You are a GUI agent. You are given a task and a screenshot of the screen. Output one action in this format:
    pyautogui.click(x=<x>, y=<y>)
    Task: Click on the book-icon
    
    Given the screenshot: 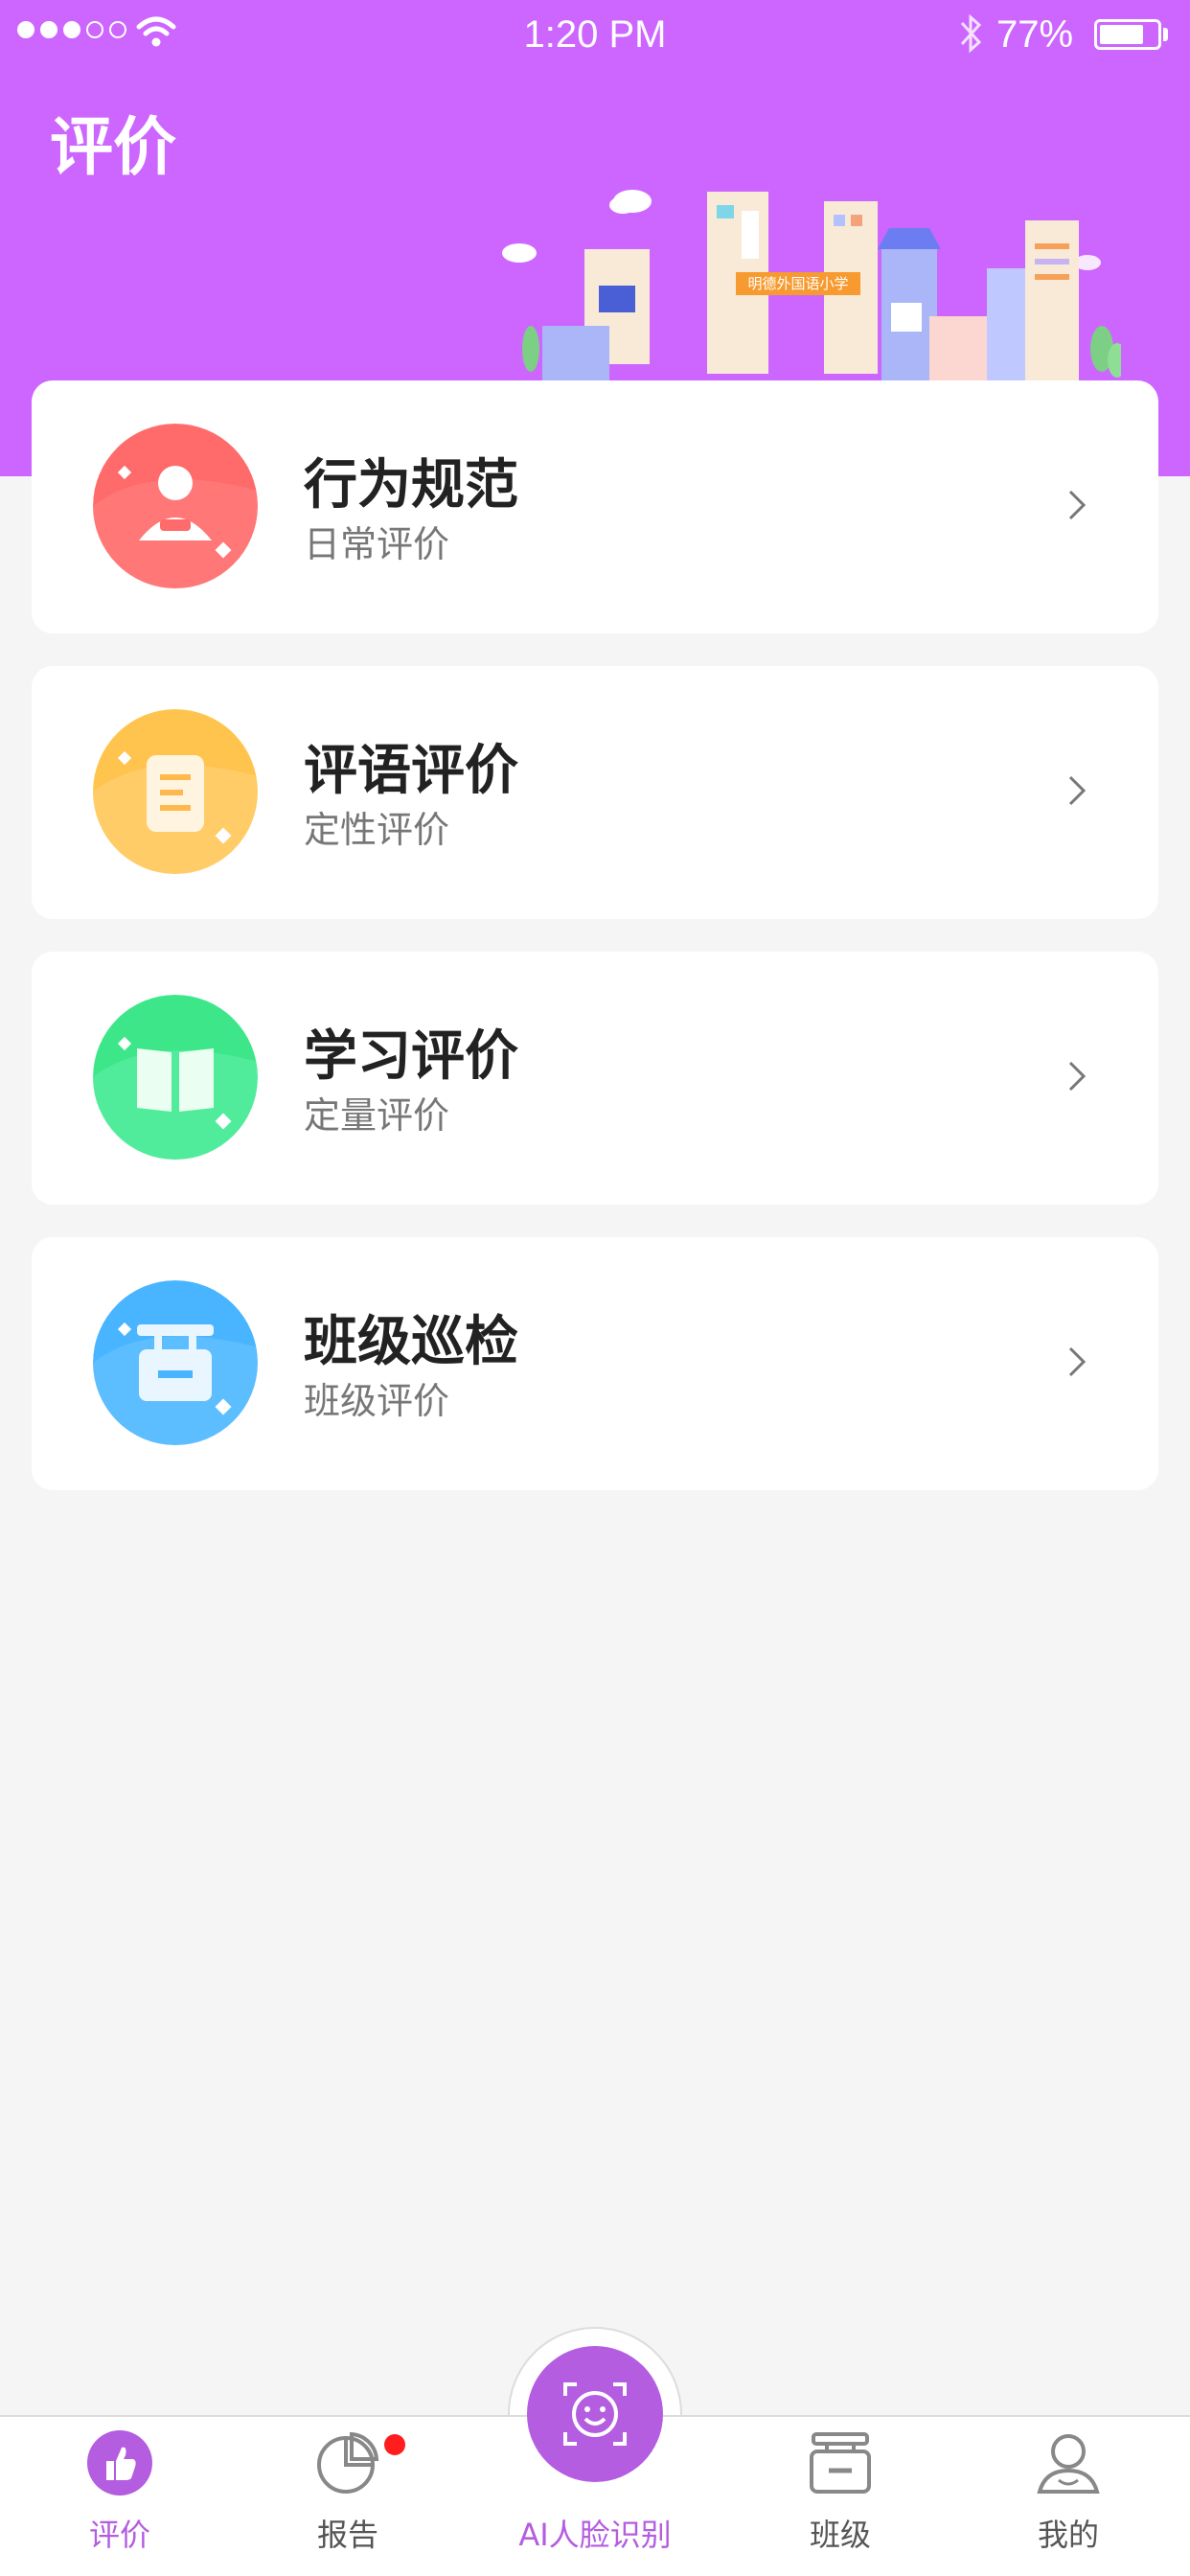 What is the action you would take?
    pyautogui.click(x=175, y=1077)
    